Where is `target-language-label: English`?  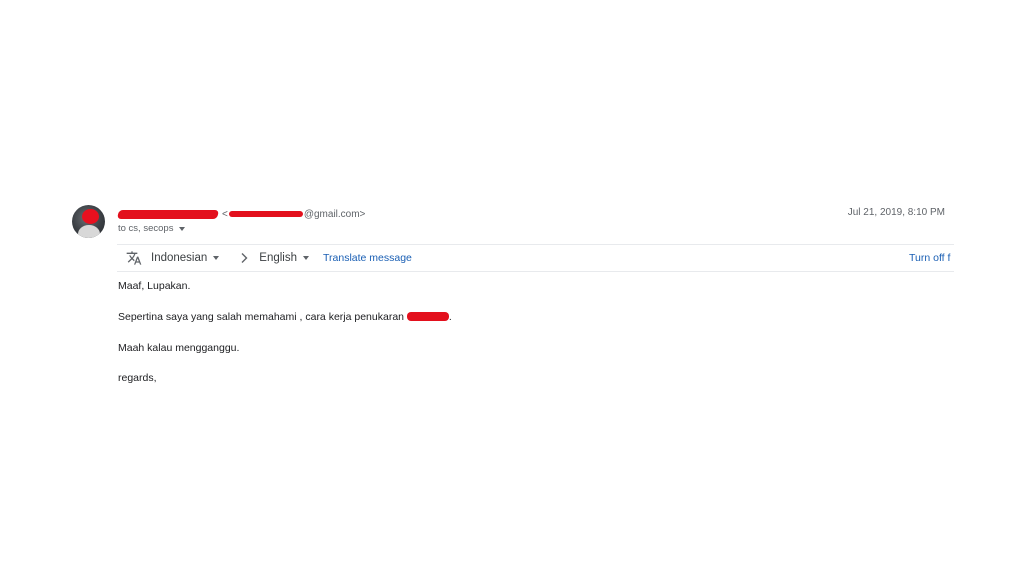 target-language-label: English is located at coordinates (278, 258).